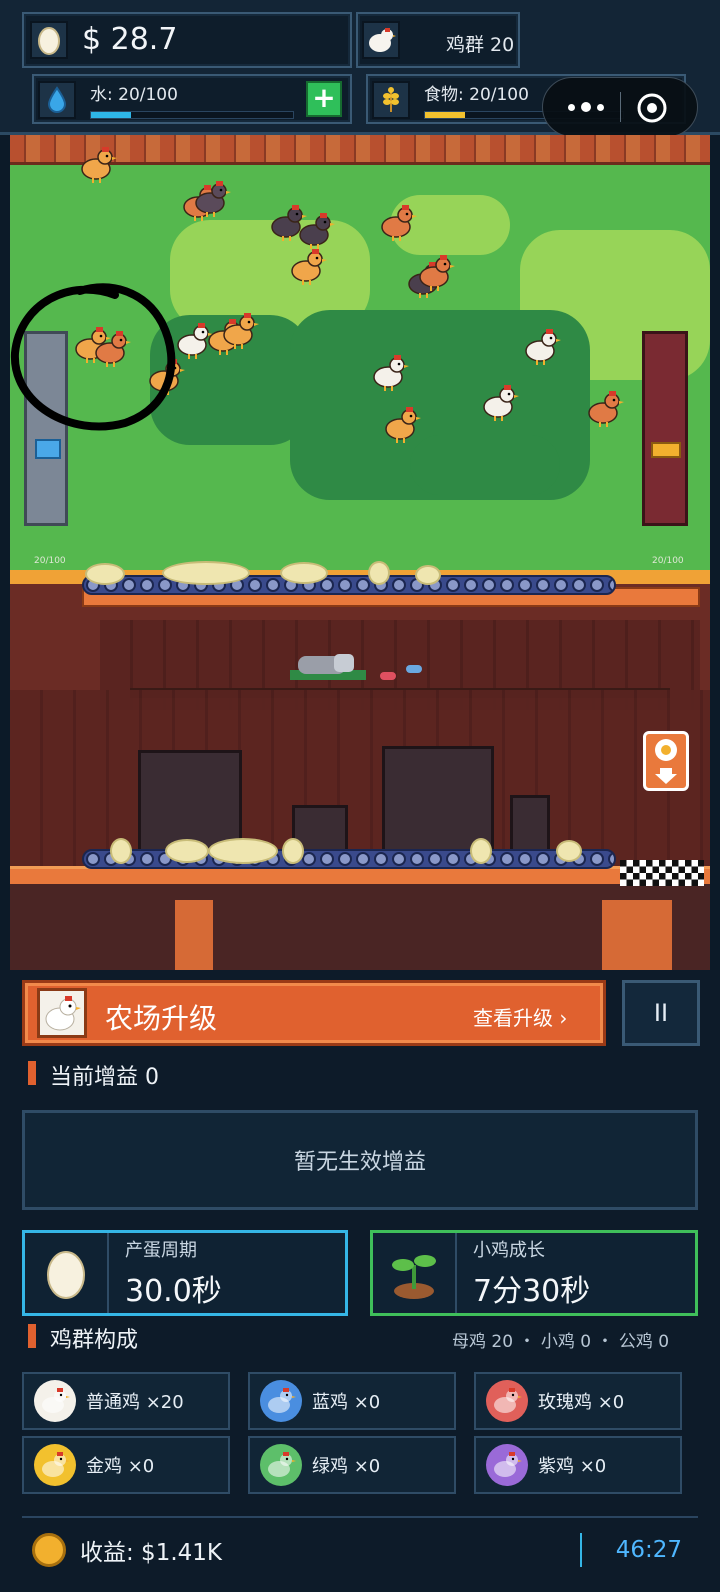 The width and height of the screenshot is (720, 1592). I want to click on mini-program-capsule, so click(620, 107).